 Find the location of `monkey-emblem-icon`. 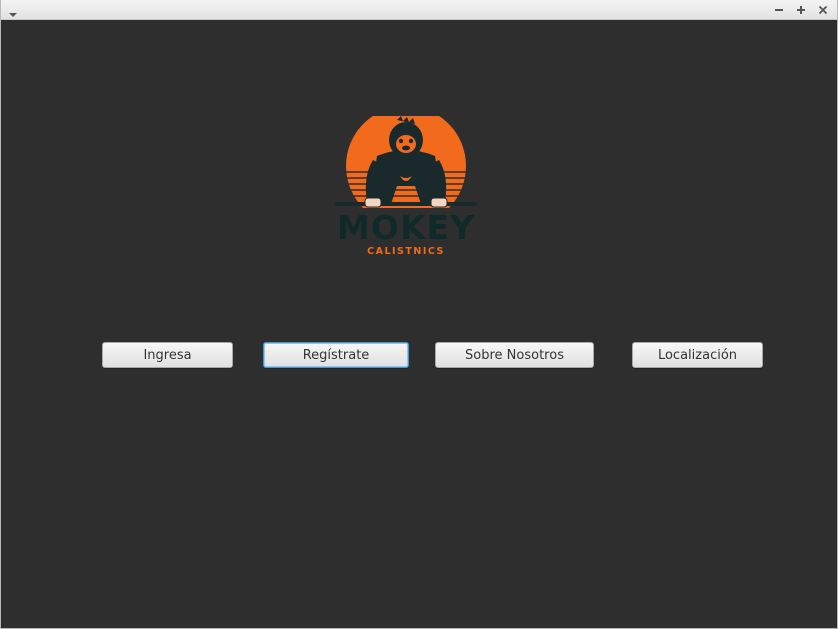

monkey-emblem-icon is located at coordinates (406, 162).